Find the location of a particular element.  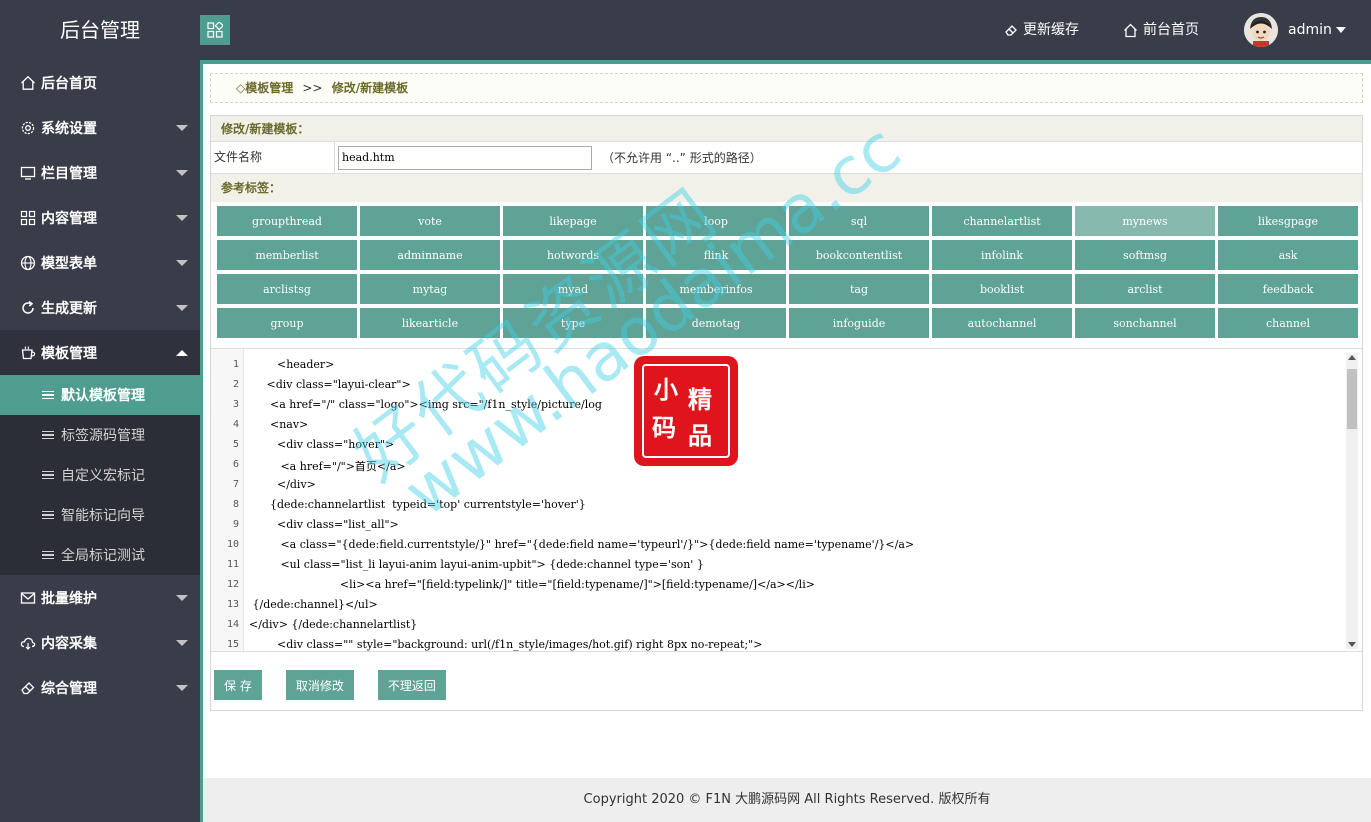

user-caret-icon is located at coordinates (1341, 30).